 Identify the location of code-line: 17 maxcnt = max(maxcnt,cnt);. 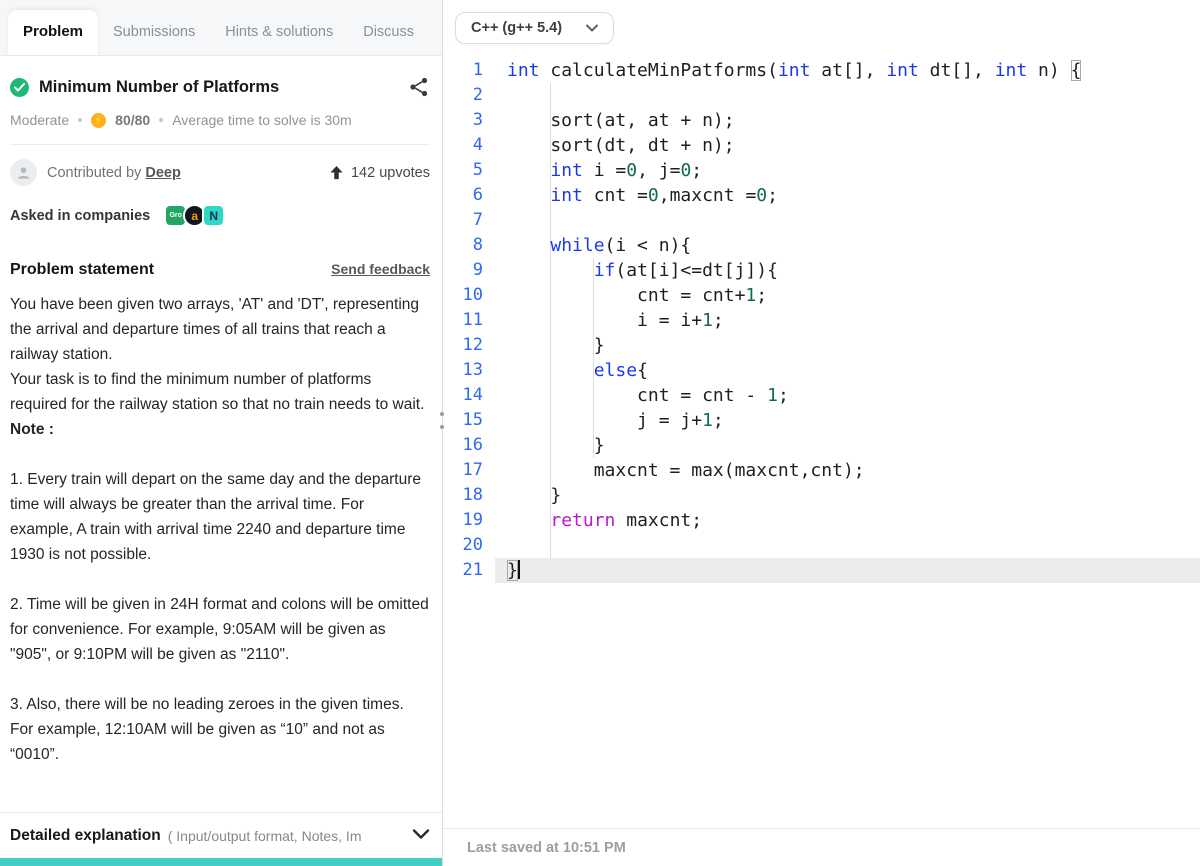
(821, 470).